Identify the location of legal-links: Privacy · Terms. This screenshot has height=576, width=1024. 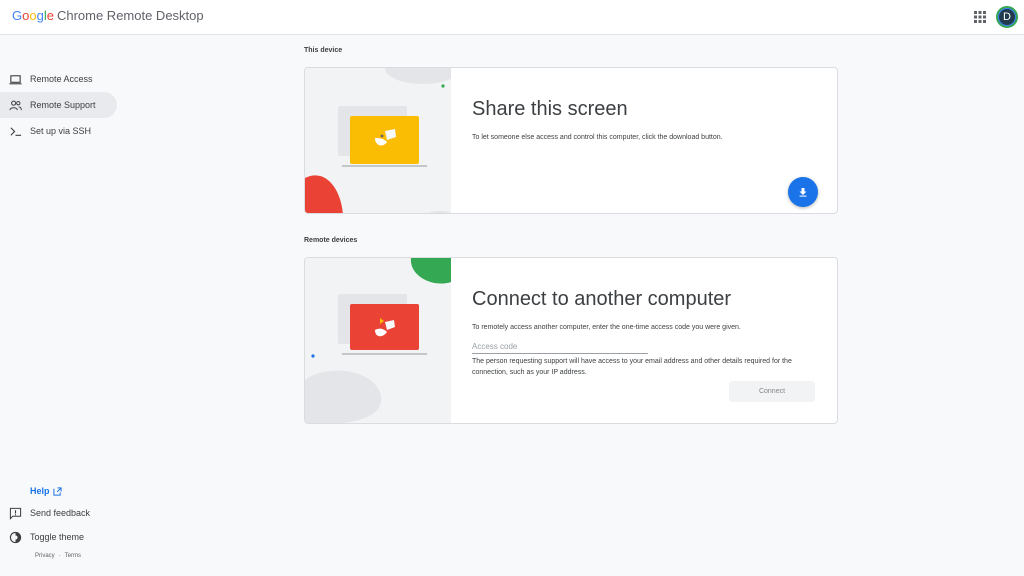
(58, 556).